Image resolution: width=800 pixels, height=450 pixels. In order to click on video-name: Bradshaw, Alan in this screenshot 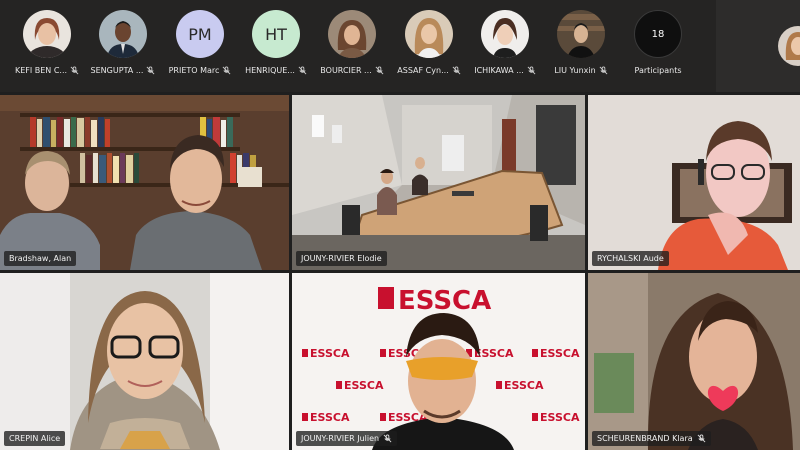, I will do `click(40, 258)`.